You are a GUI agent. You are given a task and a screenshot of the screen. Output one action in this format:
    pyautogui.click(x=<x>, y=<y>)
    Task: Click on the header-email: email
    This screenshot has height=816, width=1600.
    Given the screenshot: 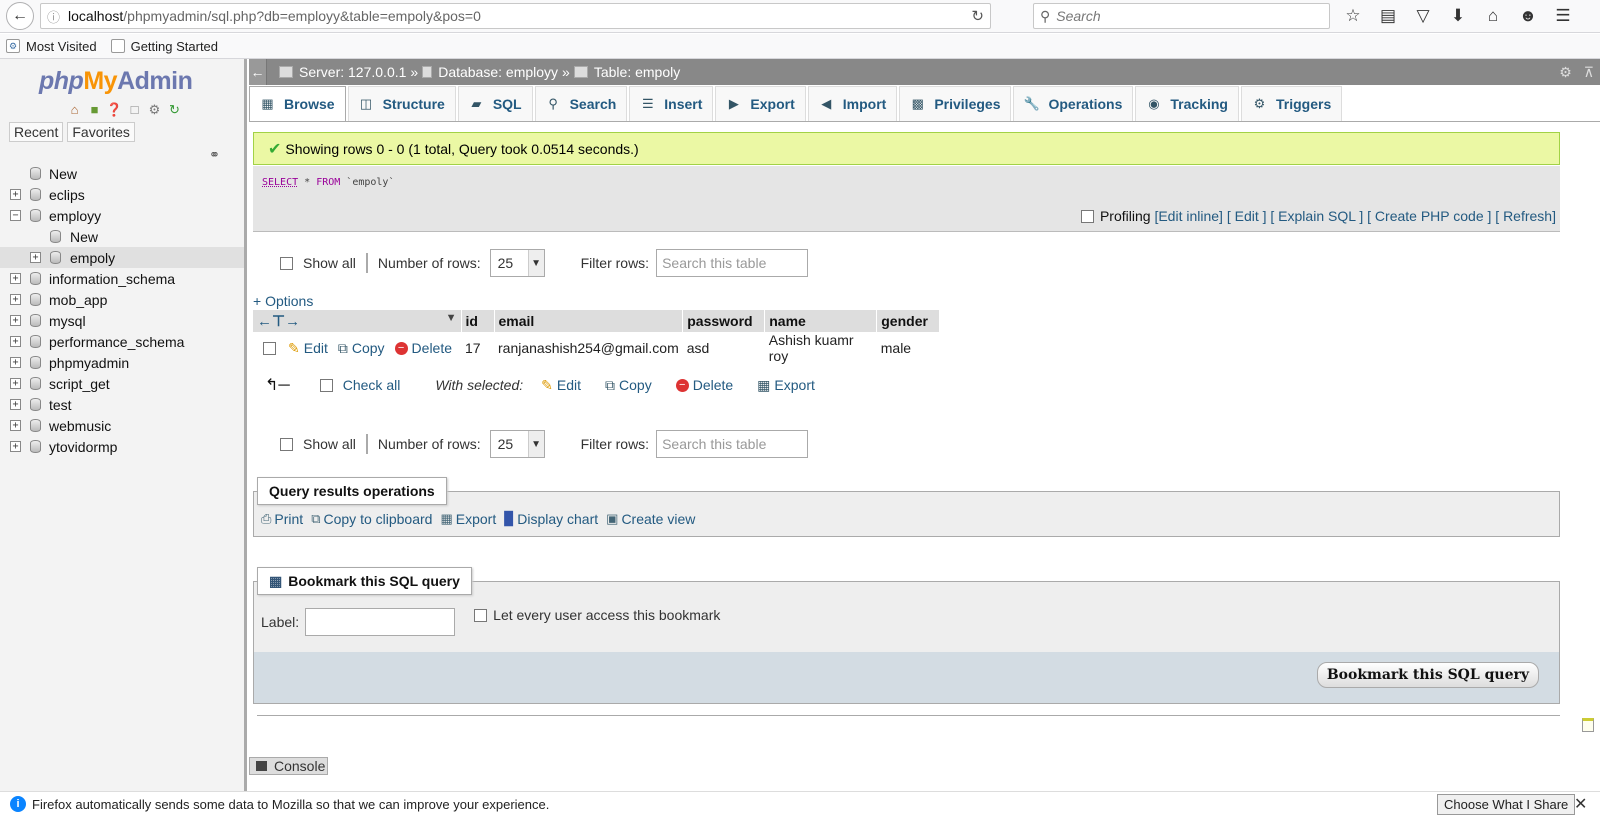 What is the action you would take?
    pyautogui.click(x=589, y=321)
    